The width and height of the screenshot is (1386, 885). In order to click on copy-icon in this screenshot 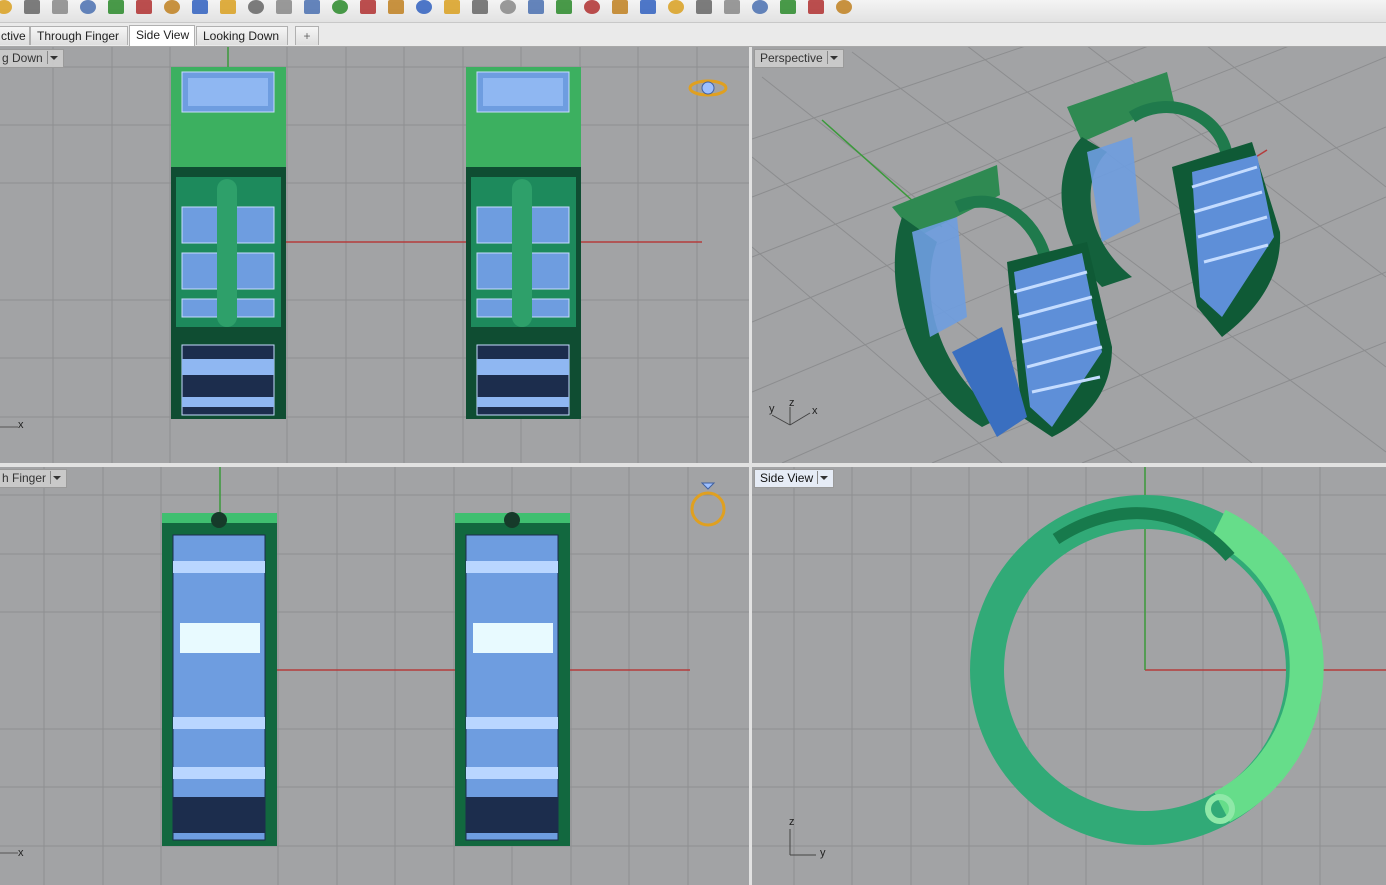, I will do `click(144, 7)`.